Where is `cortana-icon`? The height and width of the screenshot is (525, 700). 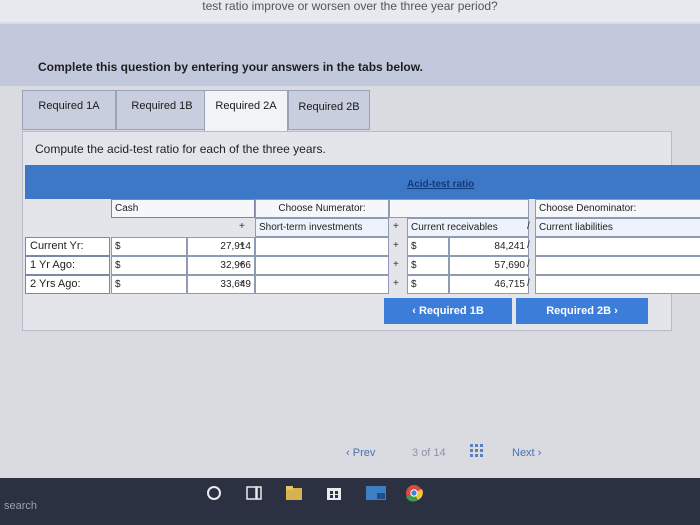 cortana-icon is located at coordinates (214, 493).